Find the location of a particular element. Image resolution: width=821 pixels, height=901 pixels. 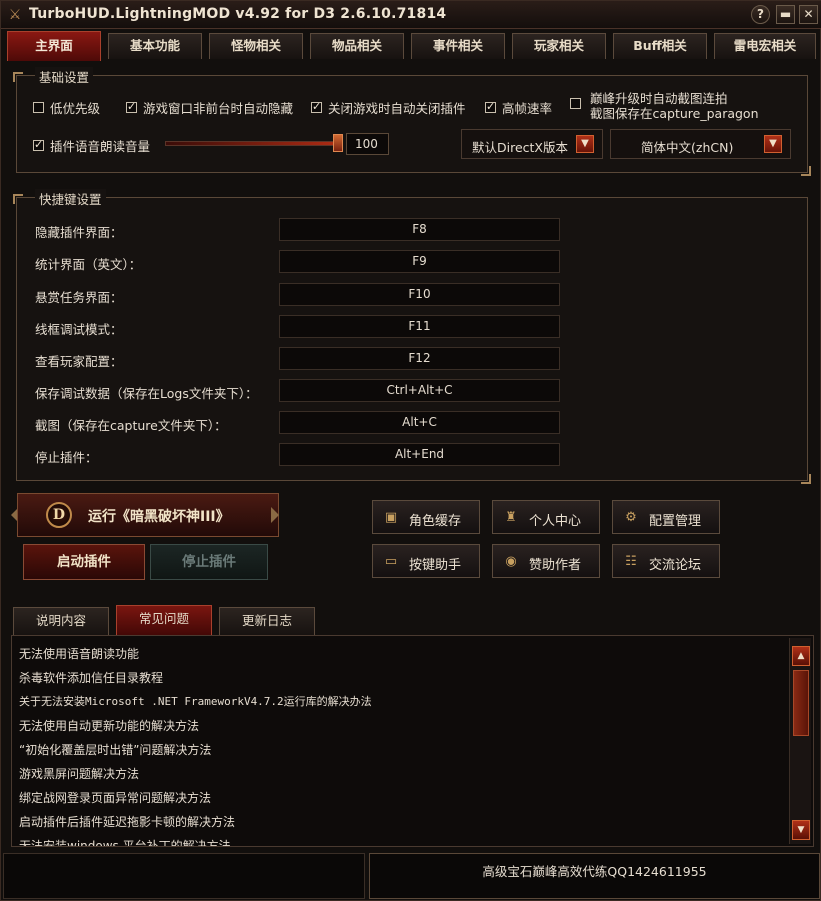

high-fps-checkbox: 高帧速率 is located at coordinates (518, 107).